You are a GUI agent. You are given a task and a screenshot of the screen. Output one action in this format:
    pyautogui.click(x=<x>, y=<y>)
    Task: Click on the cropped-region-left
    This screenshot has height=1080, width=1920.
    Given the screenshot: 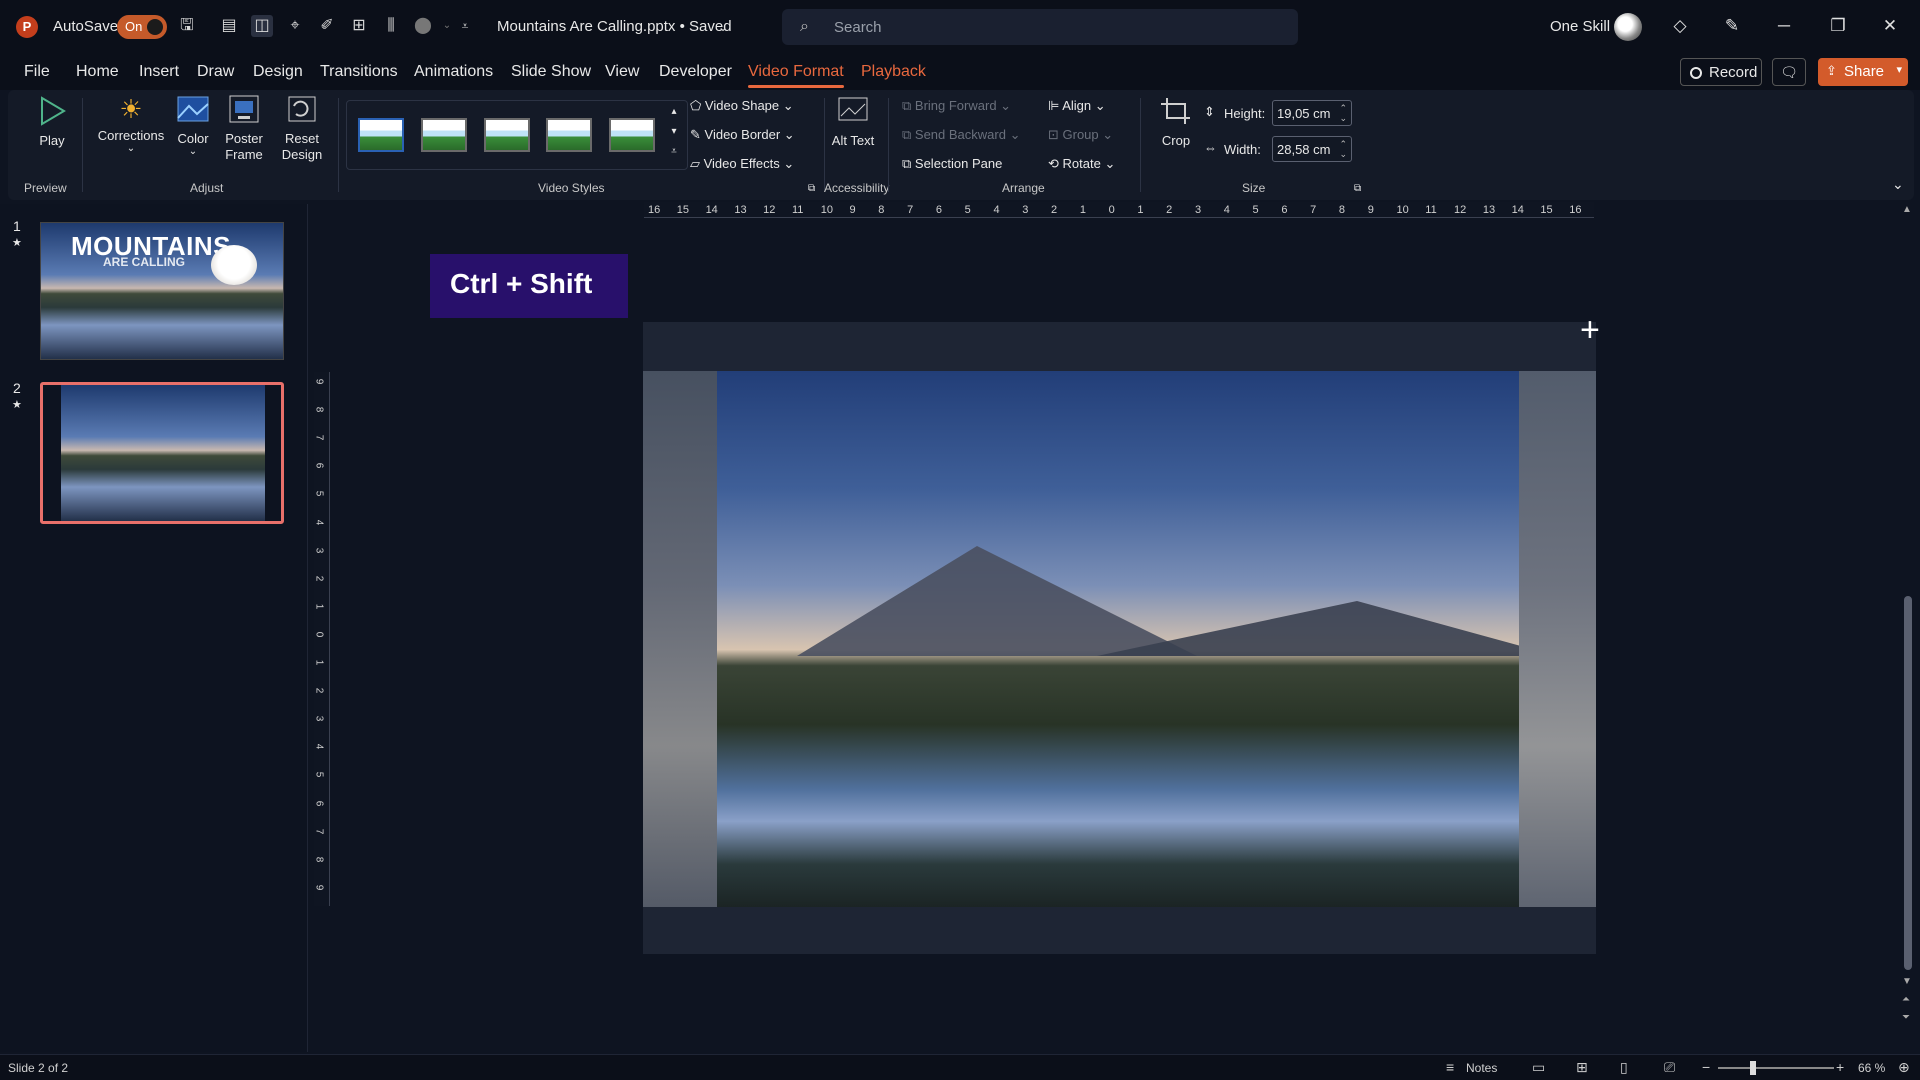 What is the action you would take?
    pyautogui.click(x=680, y=639)
    